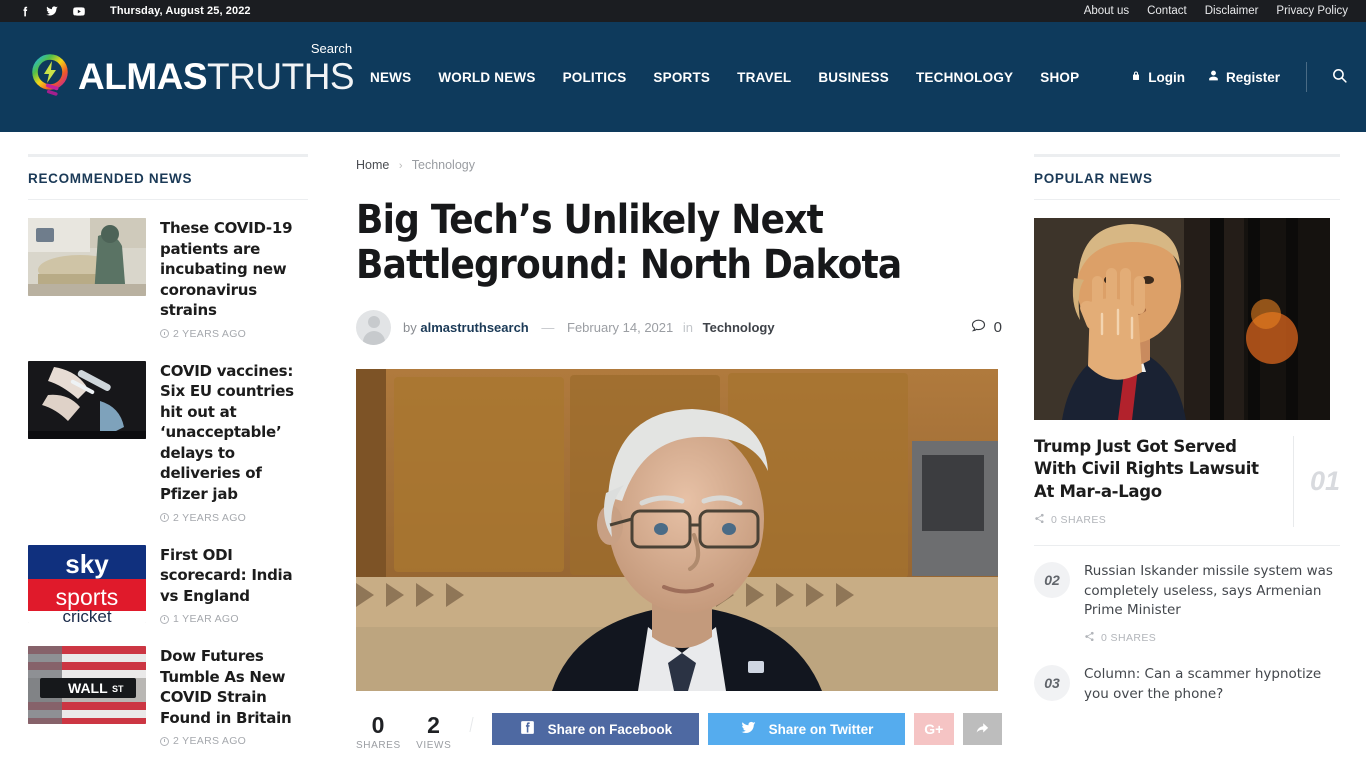 This screenshot has height=768, width=1366. What do you see at coordinates (234, 576) in the screenshot?
I see `list-item-title: First ODI scorecard: India vs England` at bounding box center [234, 576].